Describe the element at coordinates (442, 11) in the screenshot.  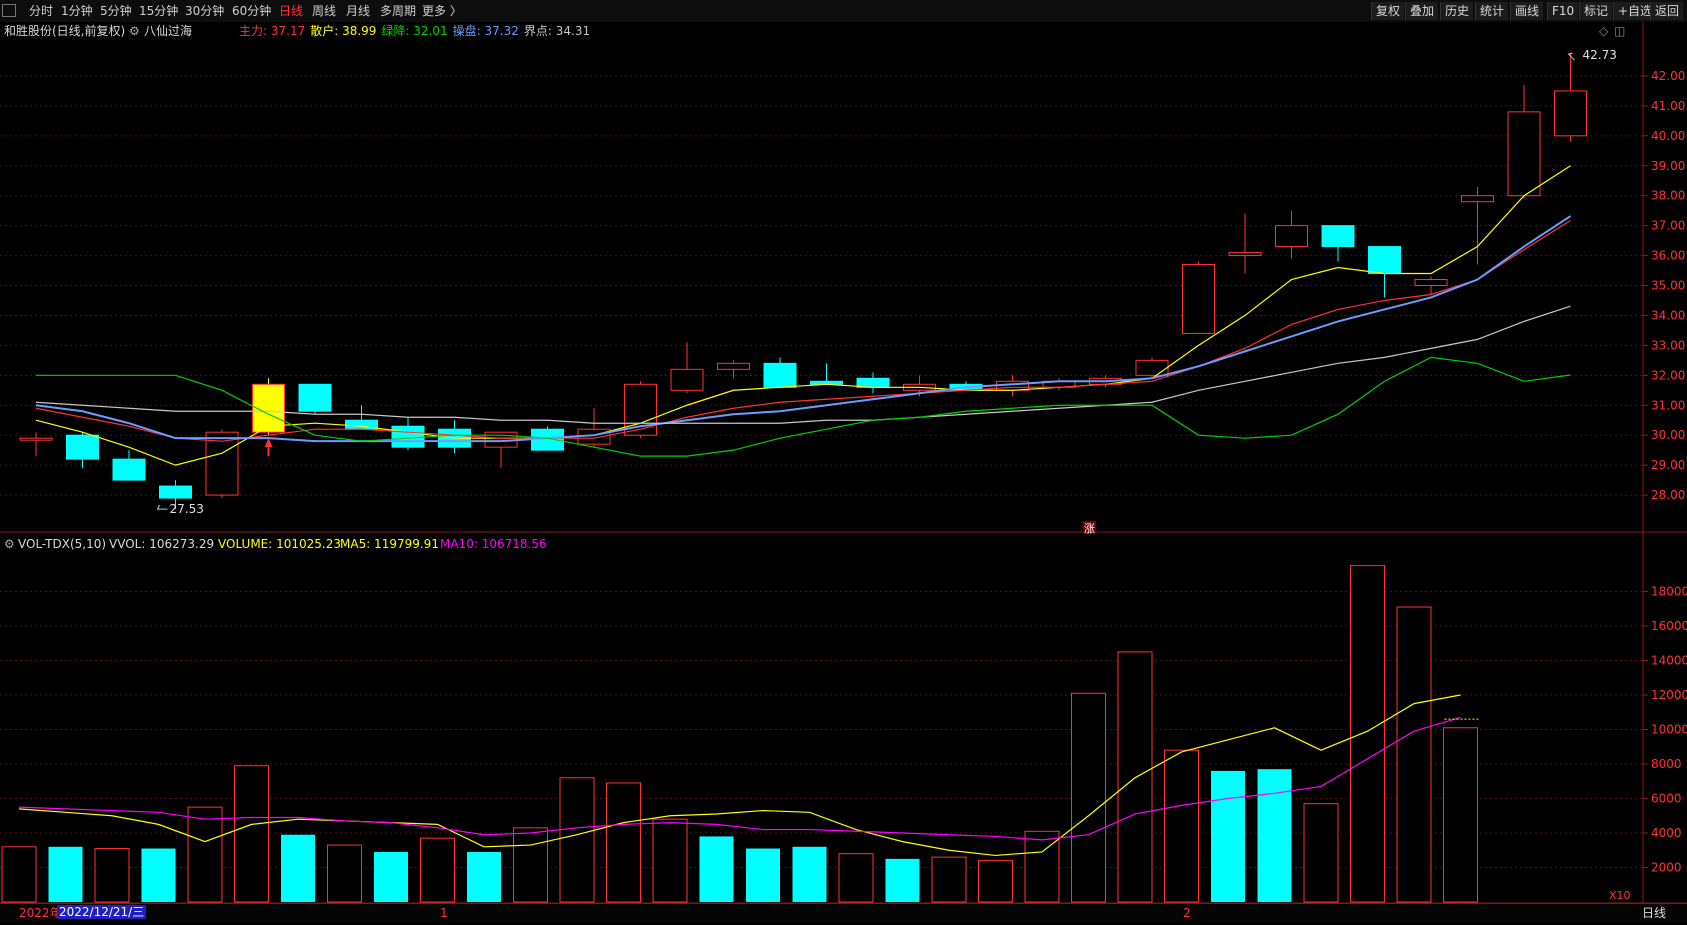
I see `period-tab-10: 更多 〉` at that location.